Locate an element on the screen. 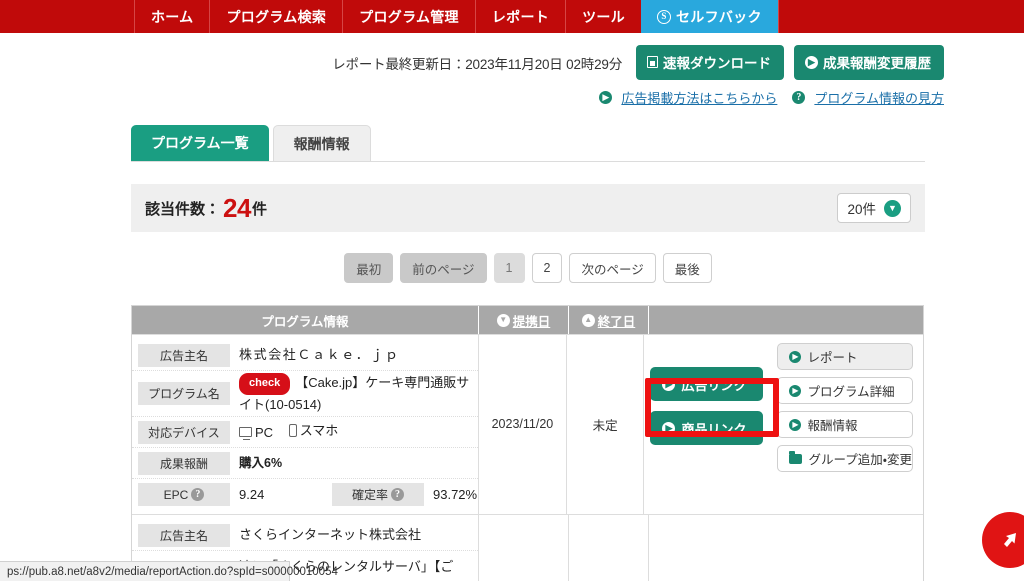  program-info-reward: 成果報酬 購入6% is located at coordinates (305, 463).